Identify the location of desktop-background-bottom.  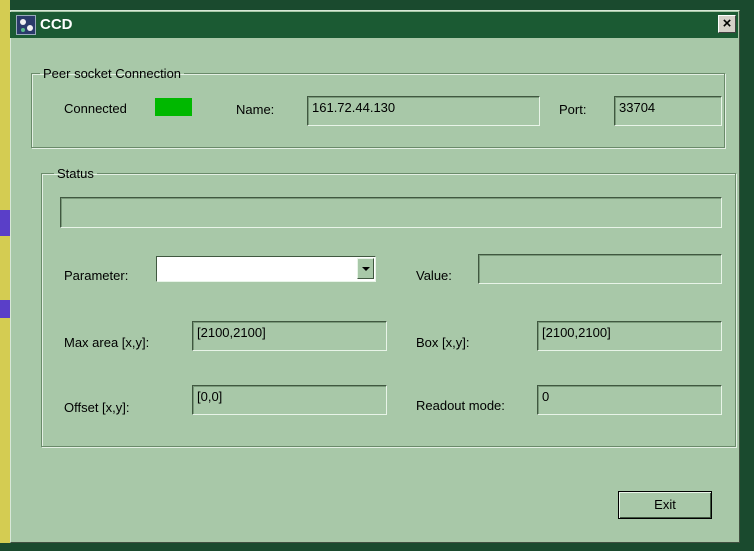
(377, 547).